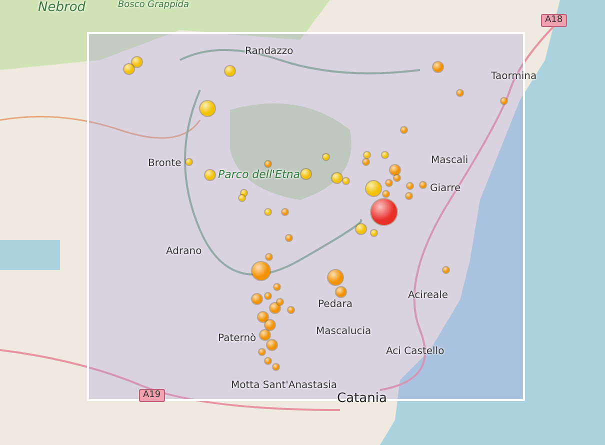 The height and width of the screenshot is (445, 605). Describe the element at coordinates (154, 5) in the screenshot. I see `map-label: Bosco Grappida` at that location.